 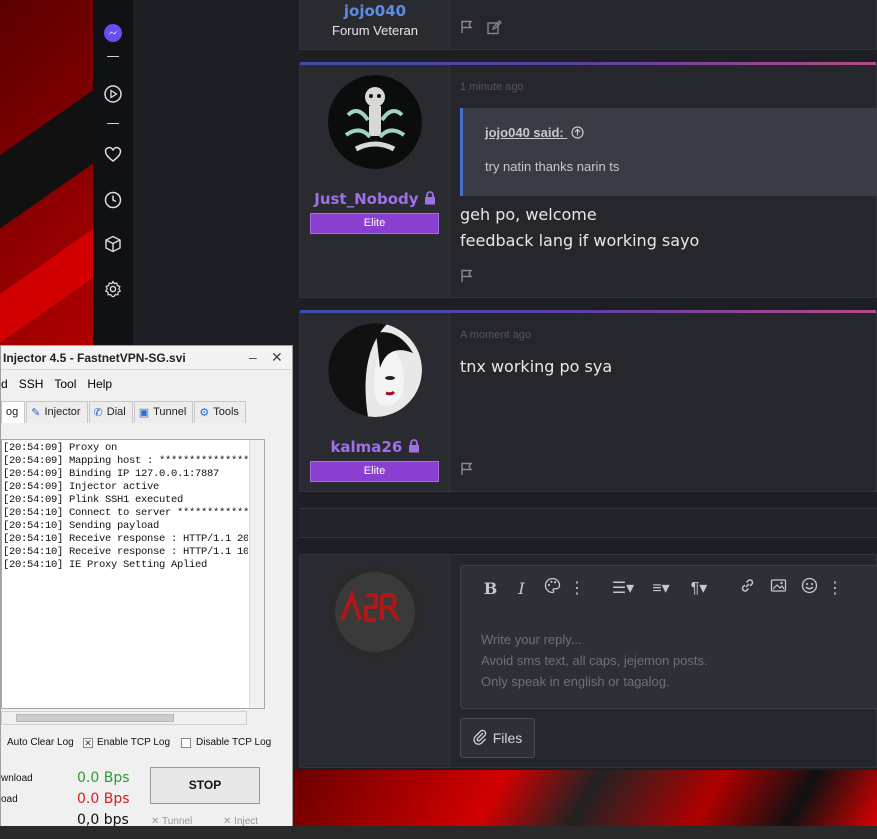 What do you see at coordinates (163, 412) in the screenshot?
I see `tab-tunnel: ▣ Tunnel` at bounding box center [163, 412].